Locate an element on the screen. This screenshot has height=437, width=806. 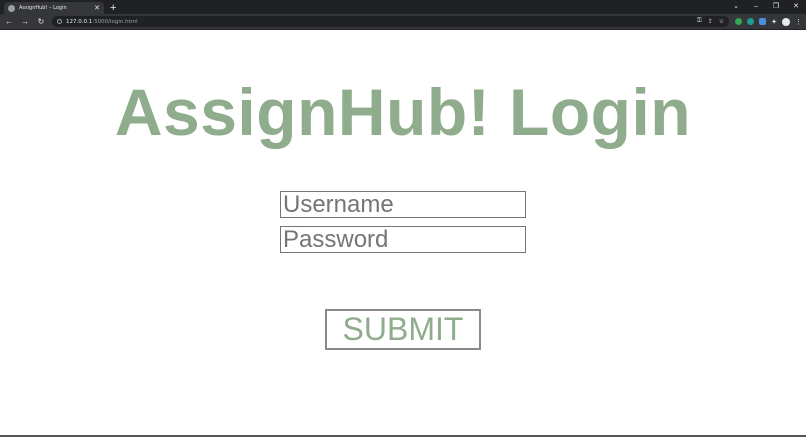
window-controls: ⌄ – ❐ ✕ is located at coordinates (766, 7).